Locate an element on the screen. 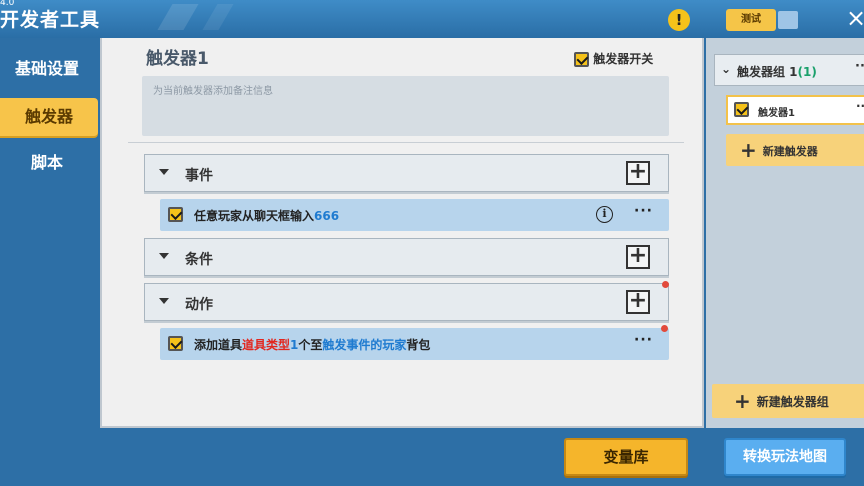  add-condition-button: + is located at coordinates (638, 257).